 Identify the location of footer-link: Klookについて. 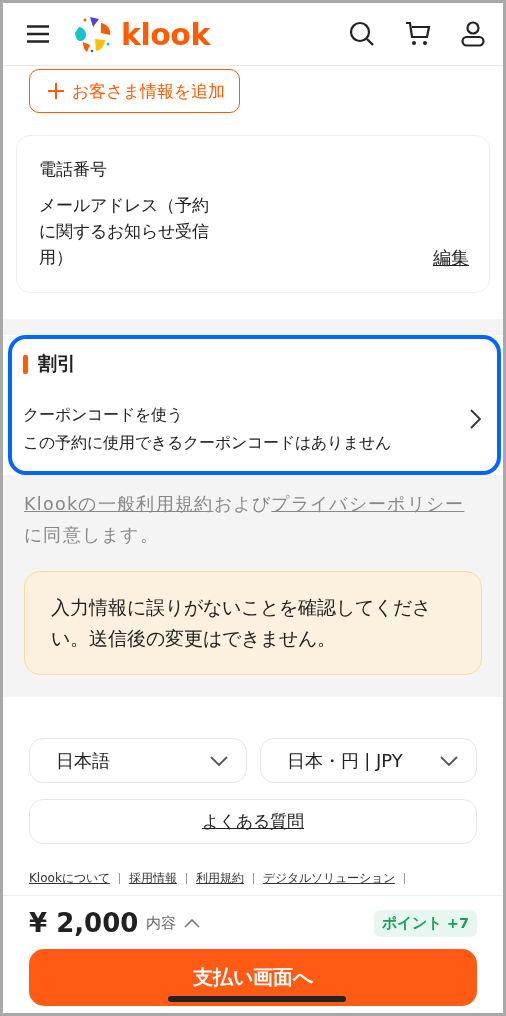
(69, 878).